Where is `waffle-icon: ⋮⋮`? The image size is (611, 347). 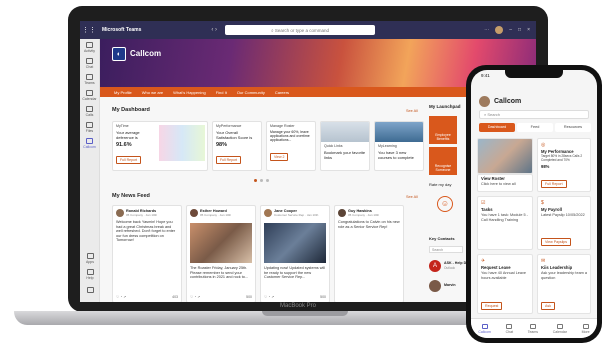 waffle-icon: ⋮⋮ is located at coordinates (89, 30).